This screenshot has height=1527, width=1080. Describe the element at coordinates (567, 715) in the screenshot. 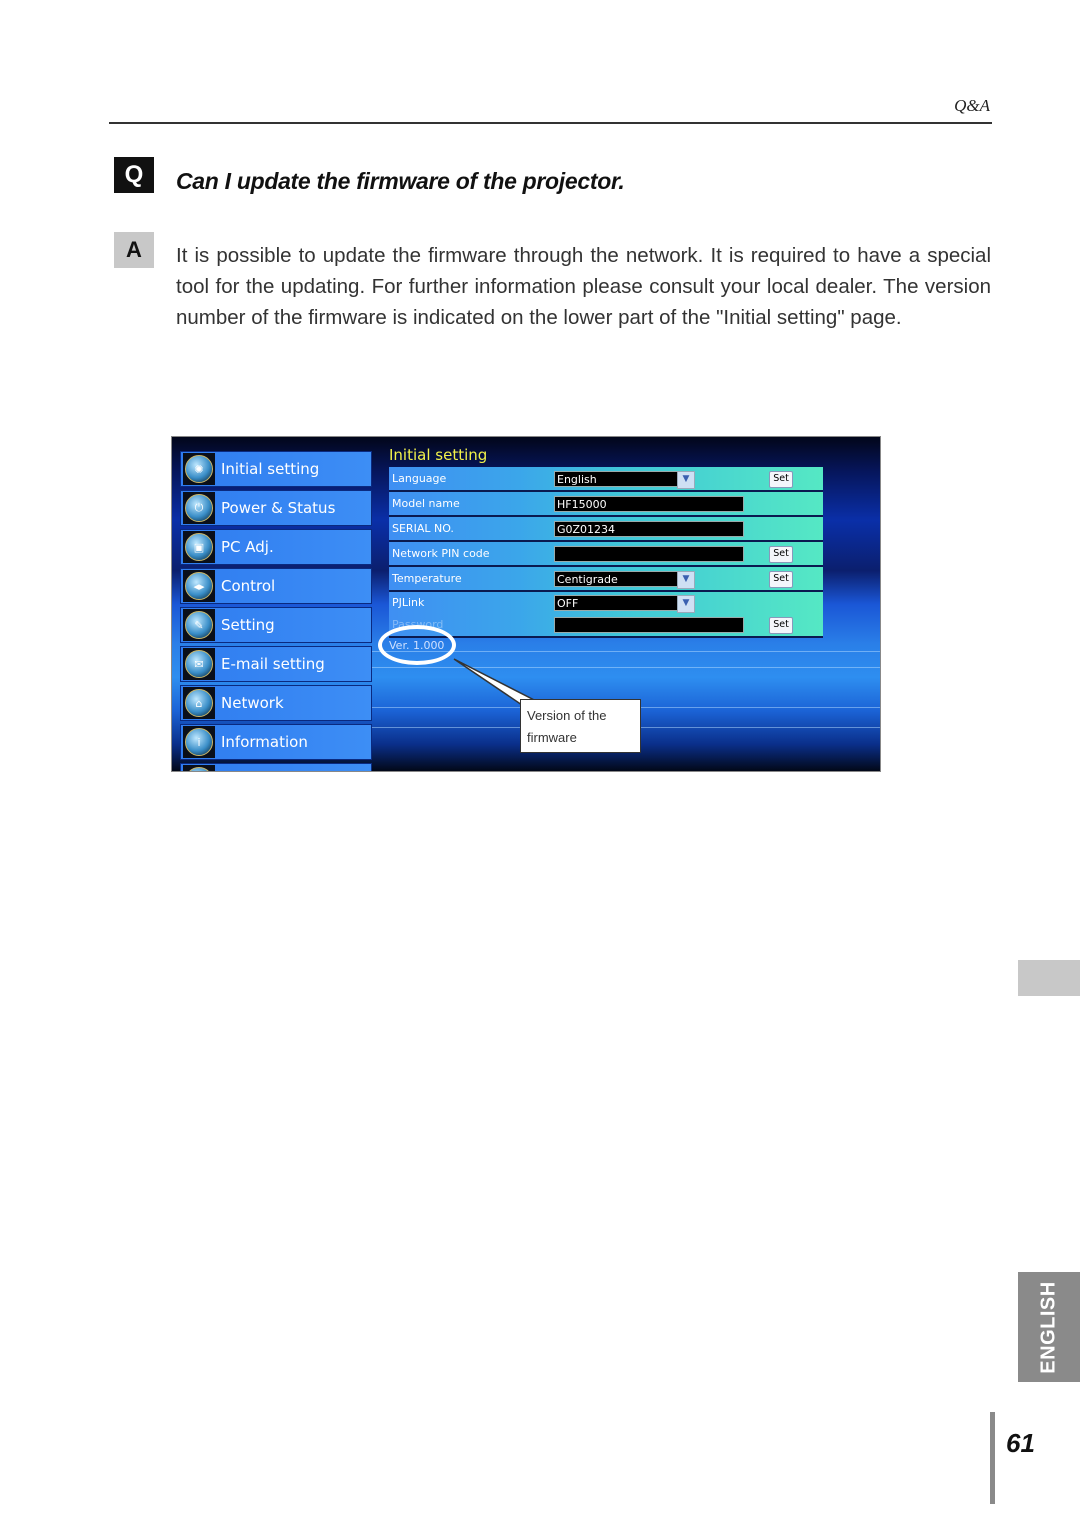

I see `callout-line-1: Version of the` at that location.